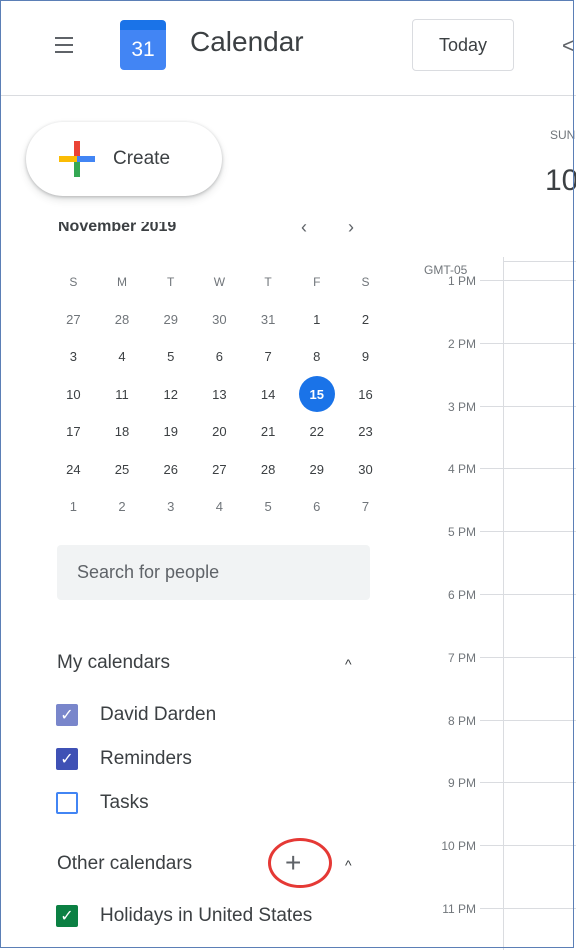 This screenshot has width=576, height=950. What do you see at coordinates (461, 595) in the screenshot?
I see `hour-label: 6 PM` at bounding box center [461, 595].